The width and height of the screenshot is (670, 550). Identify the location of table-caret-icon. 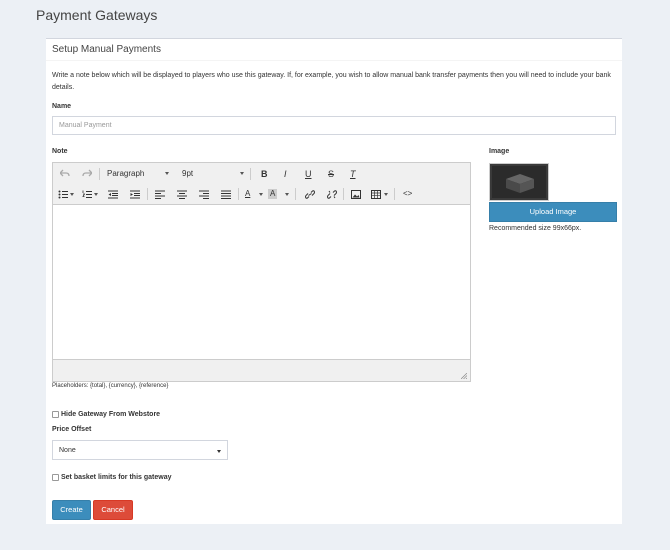
(386, 194).